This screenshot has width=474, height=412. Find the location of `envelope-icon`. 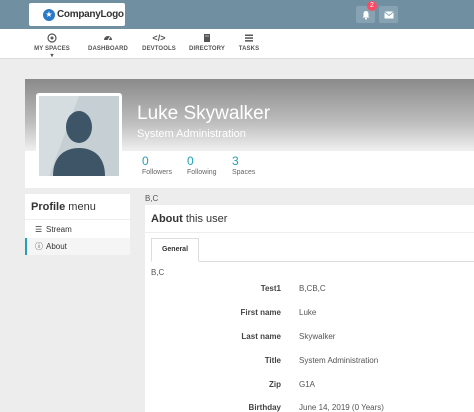

envelope-icon is located at coordinates (388, 14).